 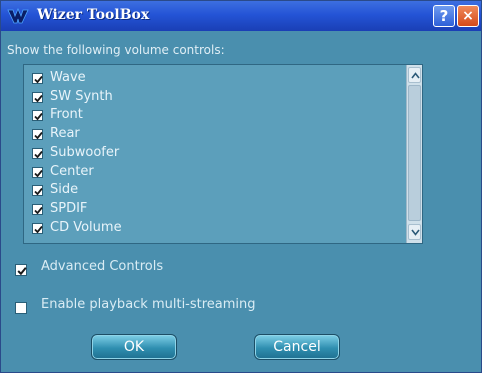 I want to click on volume-control-label: Rear, so click(x=65, y=134).